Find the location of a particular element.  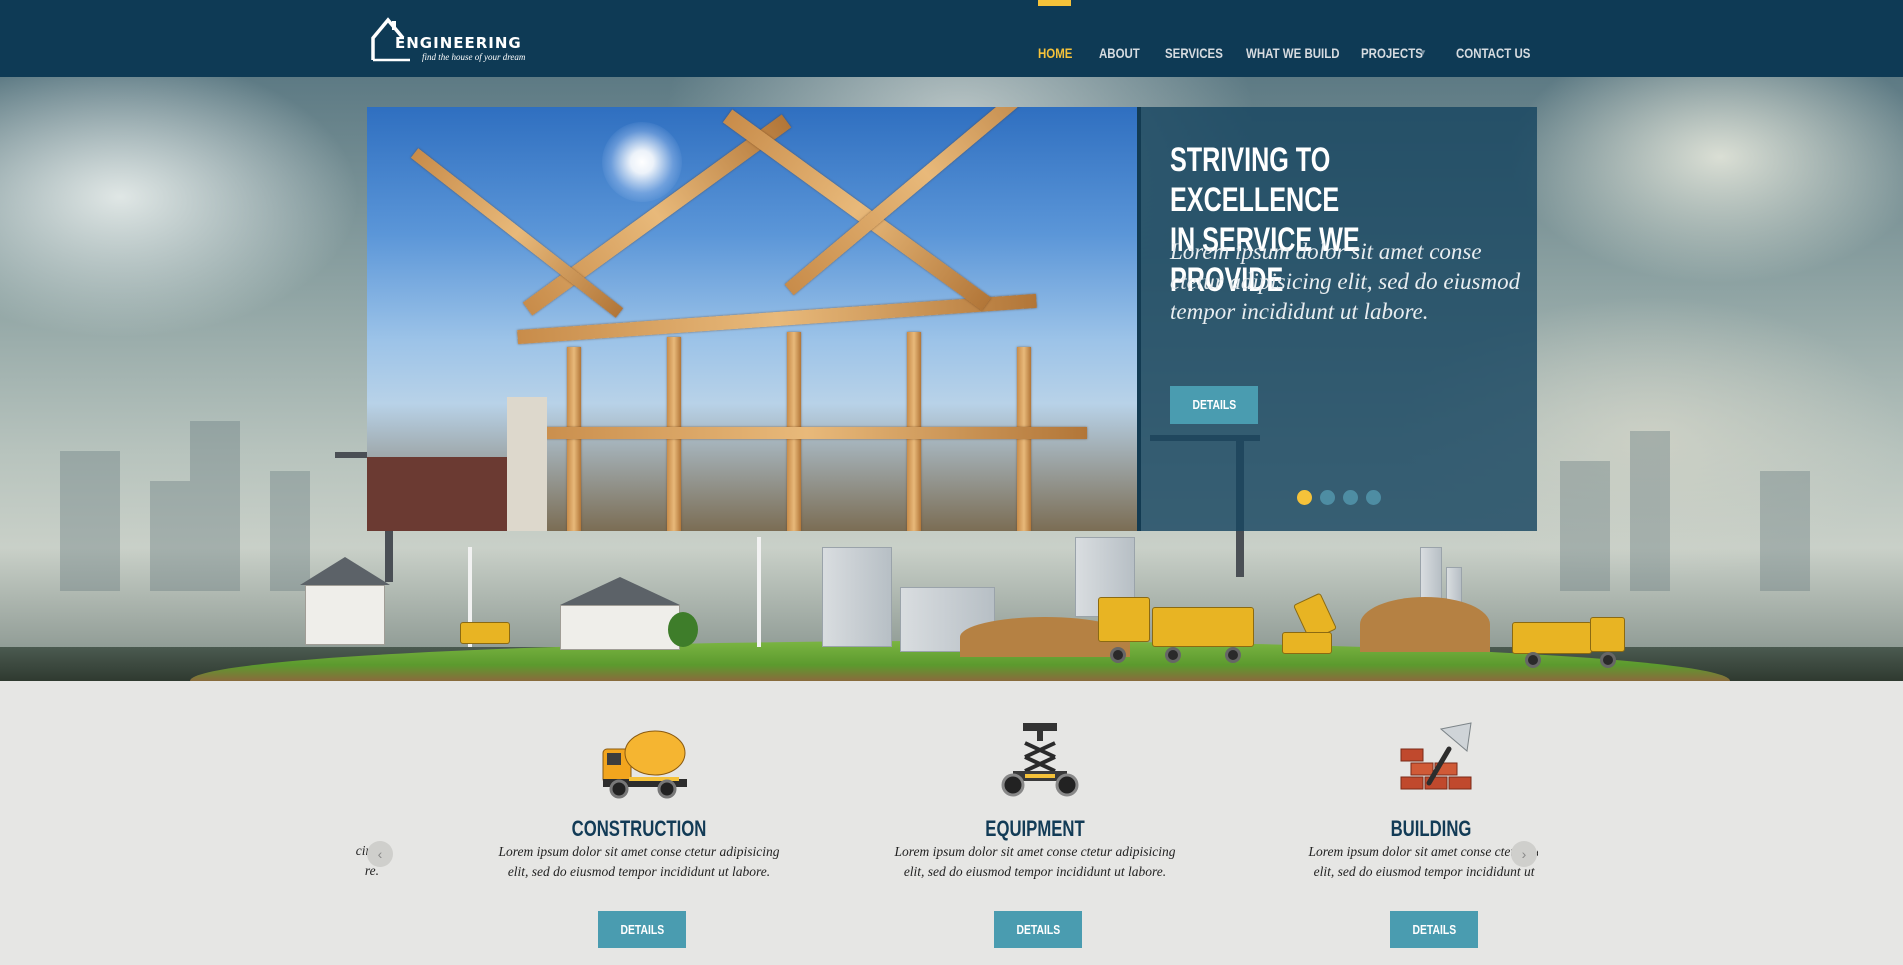

chevron-right-icon: › is located at coordinates (1524, 854).